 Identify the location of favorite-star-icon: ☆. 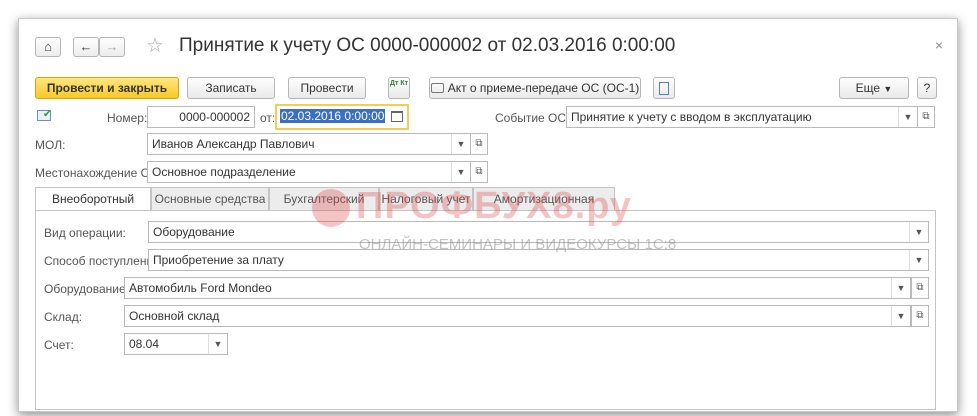
(155, 45).